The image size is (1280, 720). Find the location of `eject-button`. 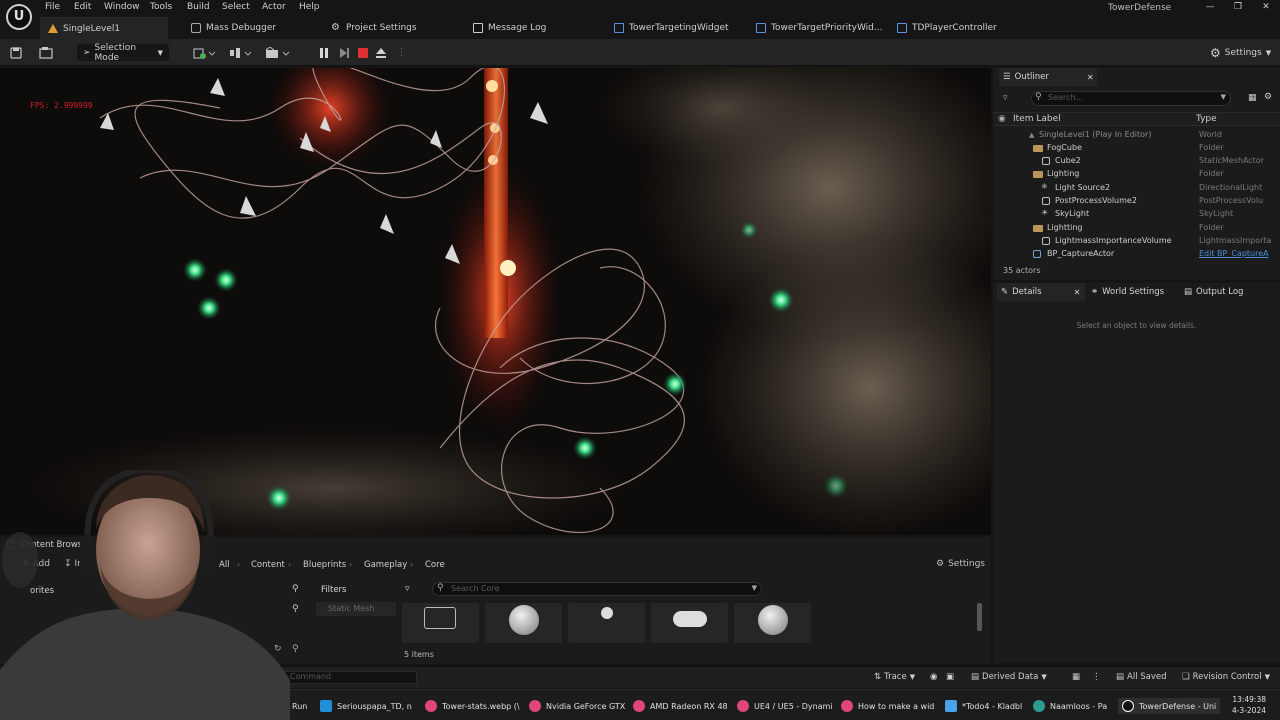

eject-button is located at coordinates (381, 52).